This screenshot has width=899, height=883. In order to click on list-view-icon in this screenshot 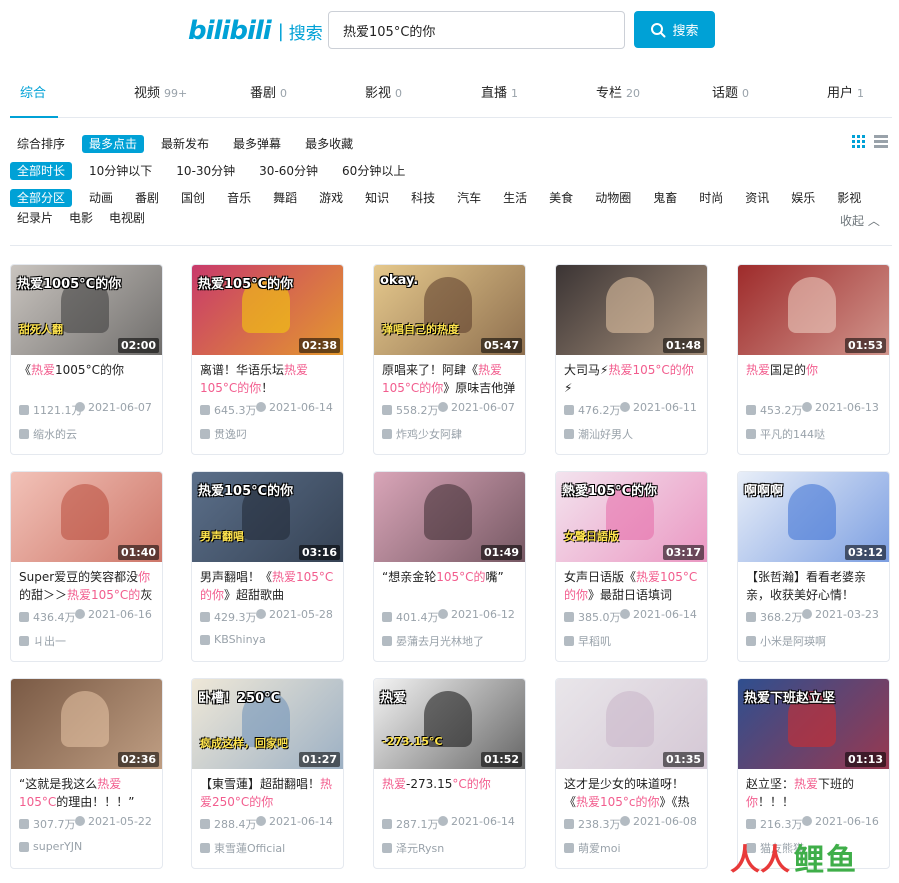, I will do `click(881, 141)`.